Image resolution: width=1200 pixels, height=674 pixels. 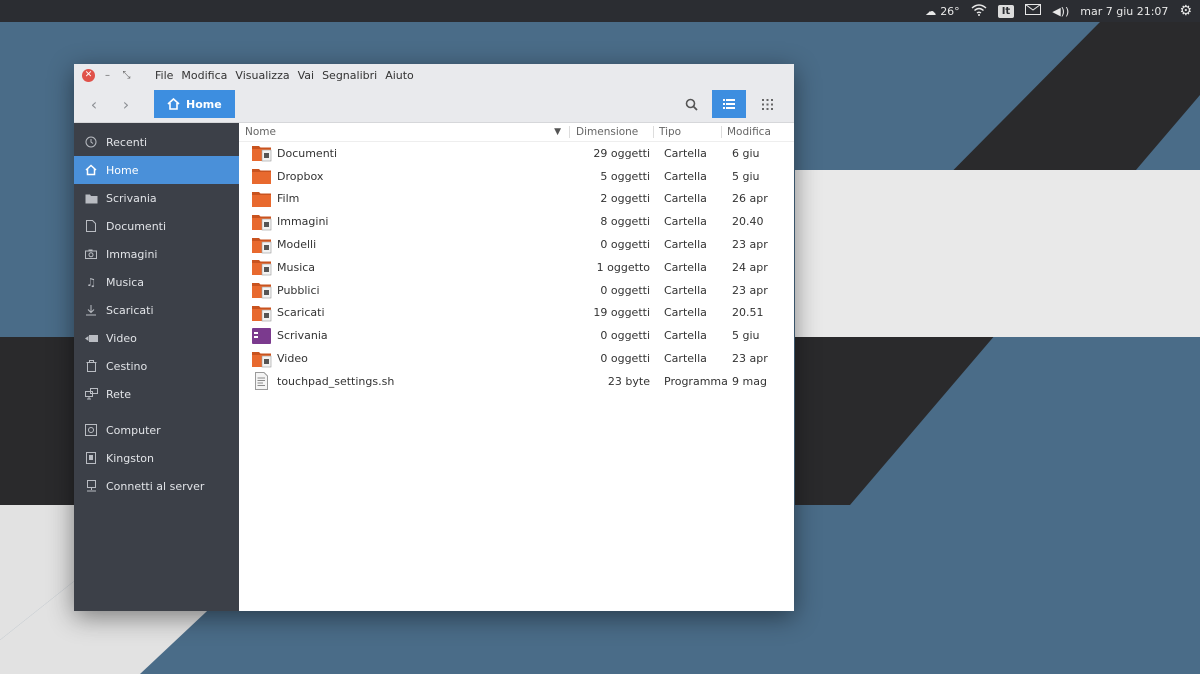 I want to click on sidebar-item-cestino: Cestino, so click(x=156, y=366).